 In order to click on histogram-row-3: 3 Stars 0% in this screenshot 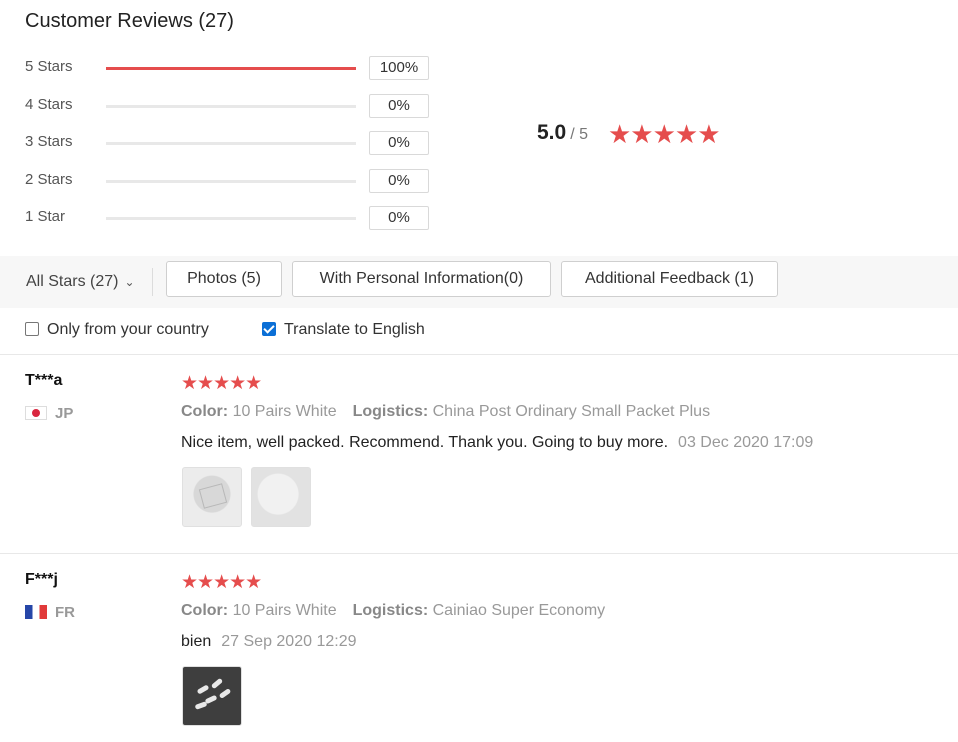, I will do `click(235, 144)`.